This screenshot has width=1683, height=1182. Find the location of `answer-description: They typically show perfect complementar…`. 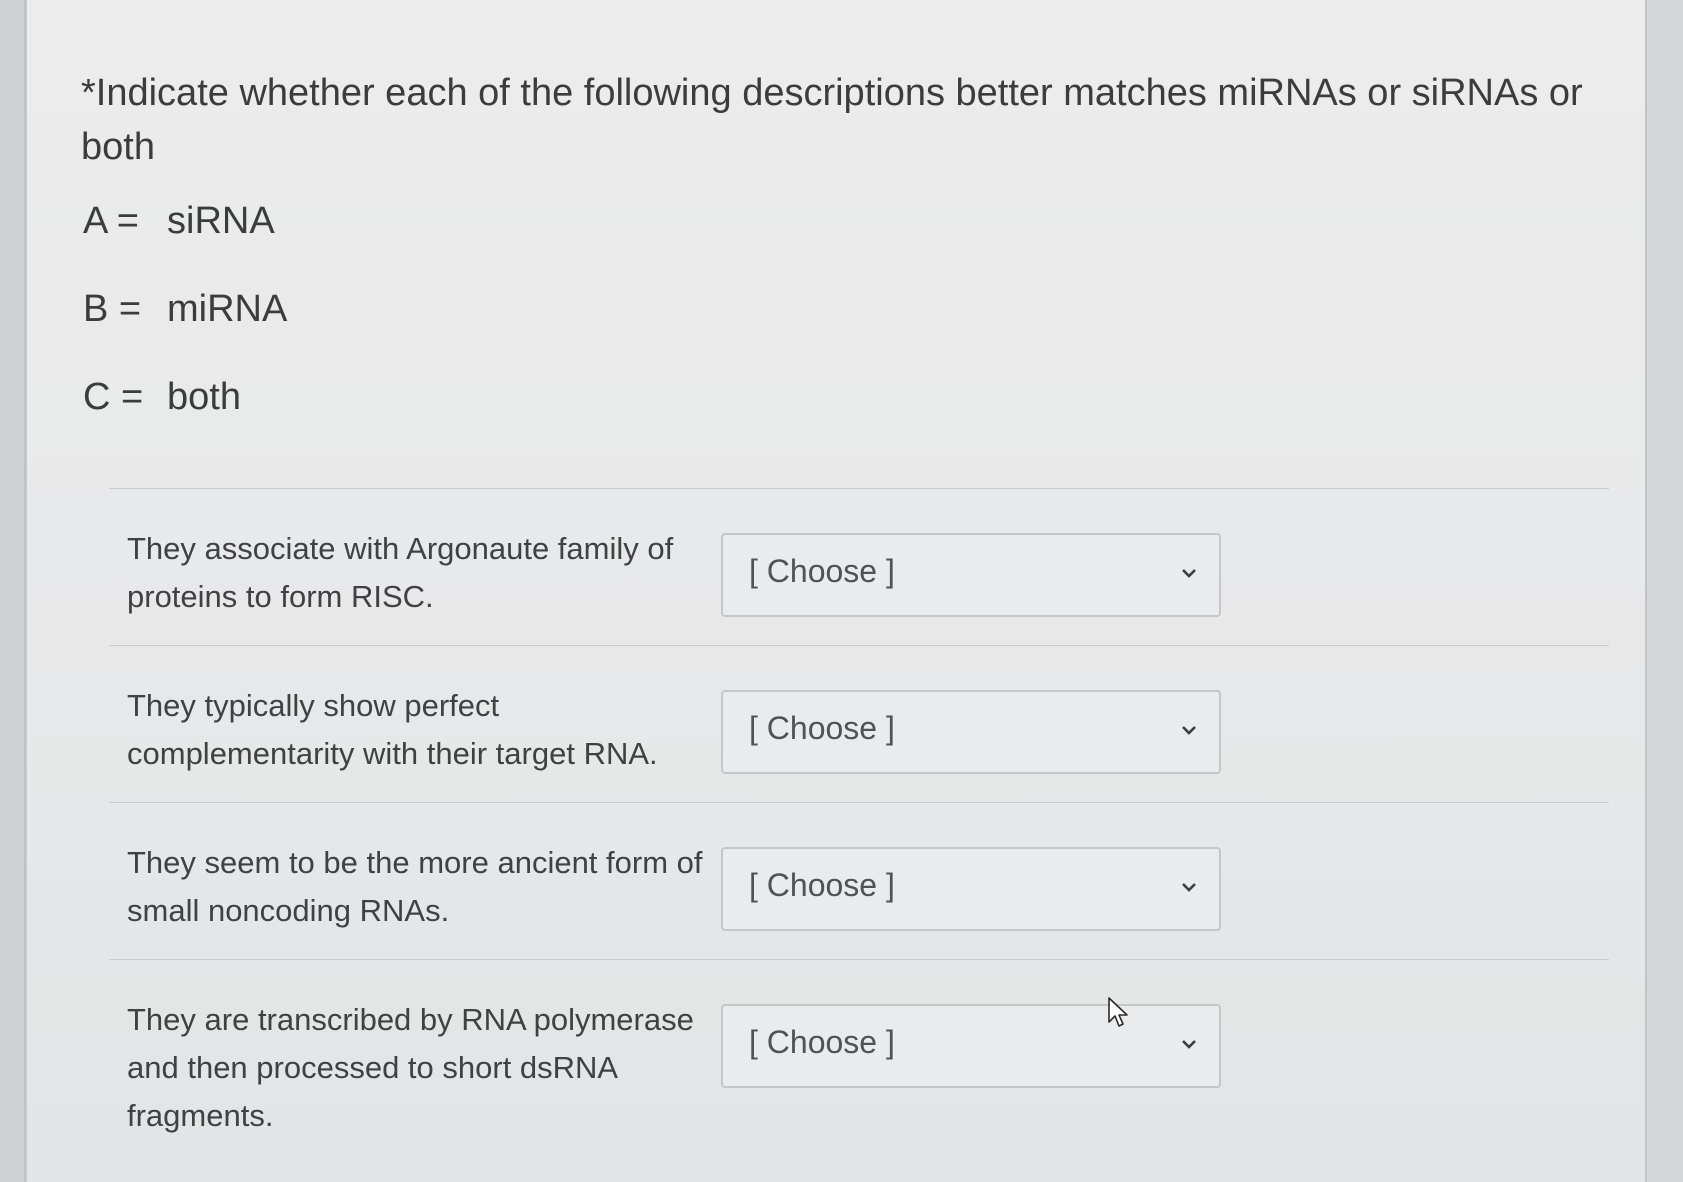

answer-description: They typically show perfect complementar… is located at coordinates (392, 729).